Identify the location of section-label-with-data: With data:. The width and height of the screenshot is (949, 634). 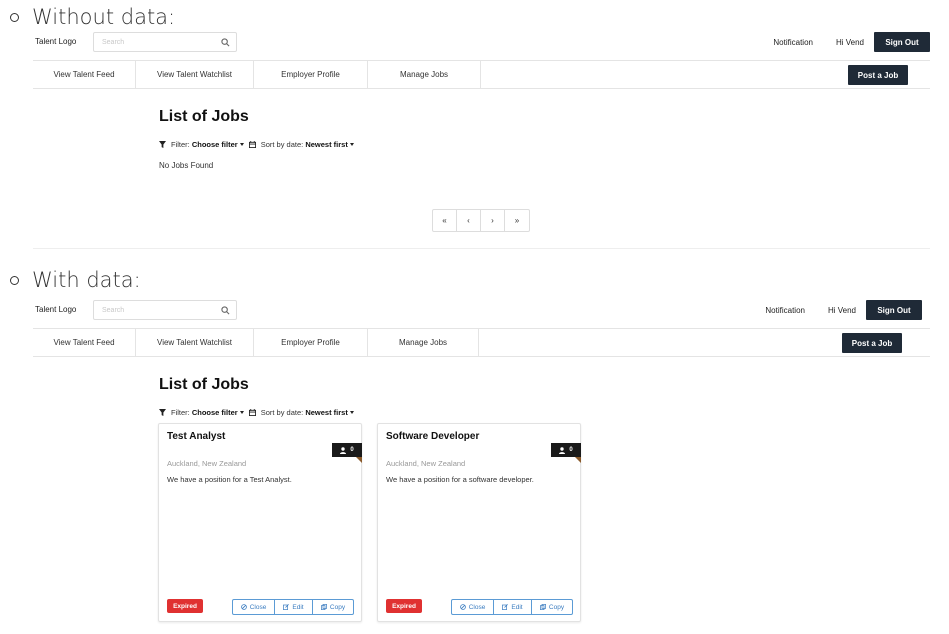
(75, 280).